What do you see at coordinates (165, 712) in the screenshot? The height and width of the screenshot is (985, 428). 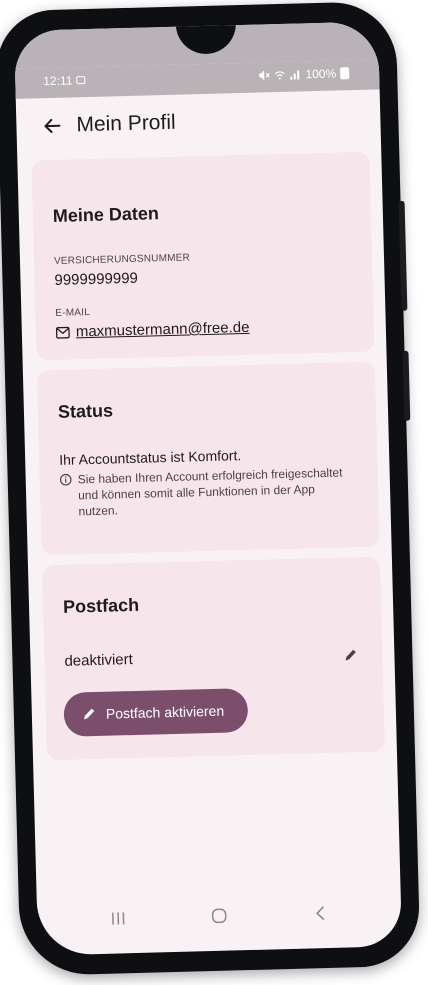 I see `activate-postfach-label: Postfach aktivieren` at bounding box center [165, 712].